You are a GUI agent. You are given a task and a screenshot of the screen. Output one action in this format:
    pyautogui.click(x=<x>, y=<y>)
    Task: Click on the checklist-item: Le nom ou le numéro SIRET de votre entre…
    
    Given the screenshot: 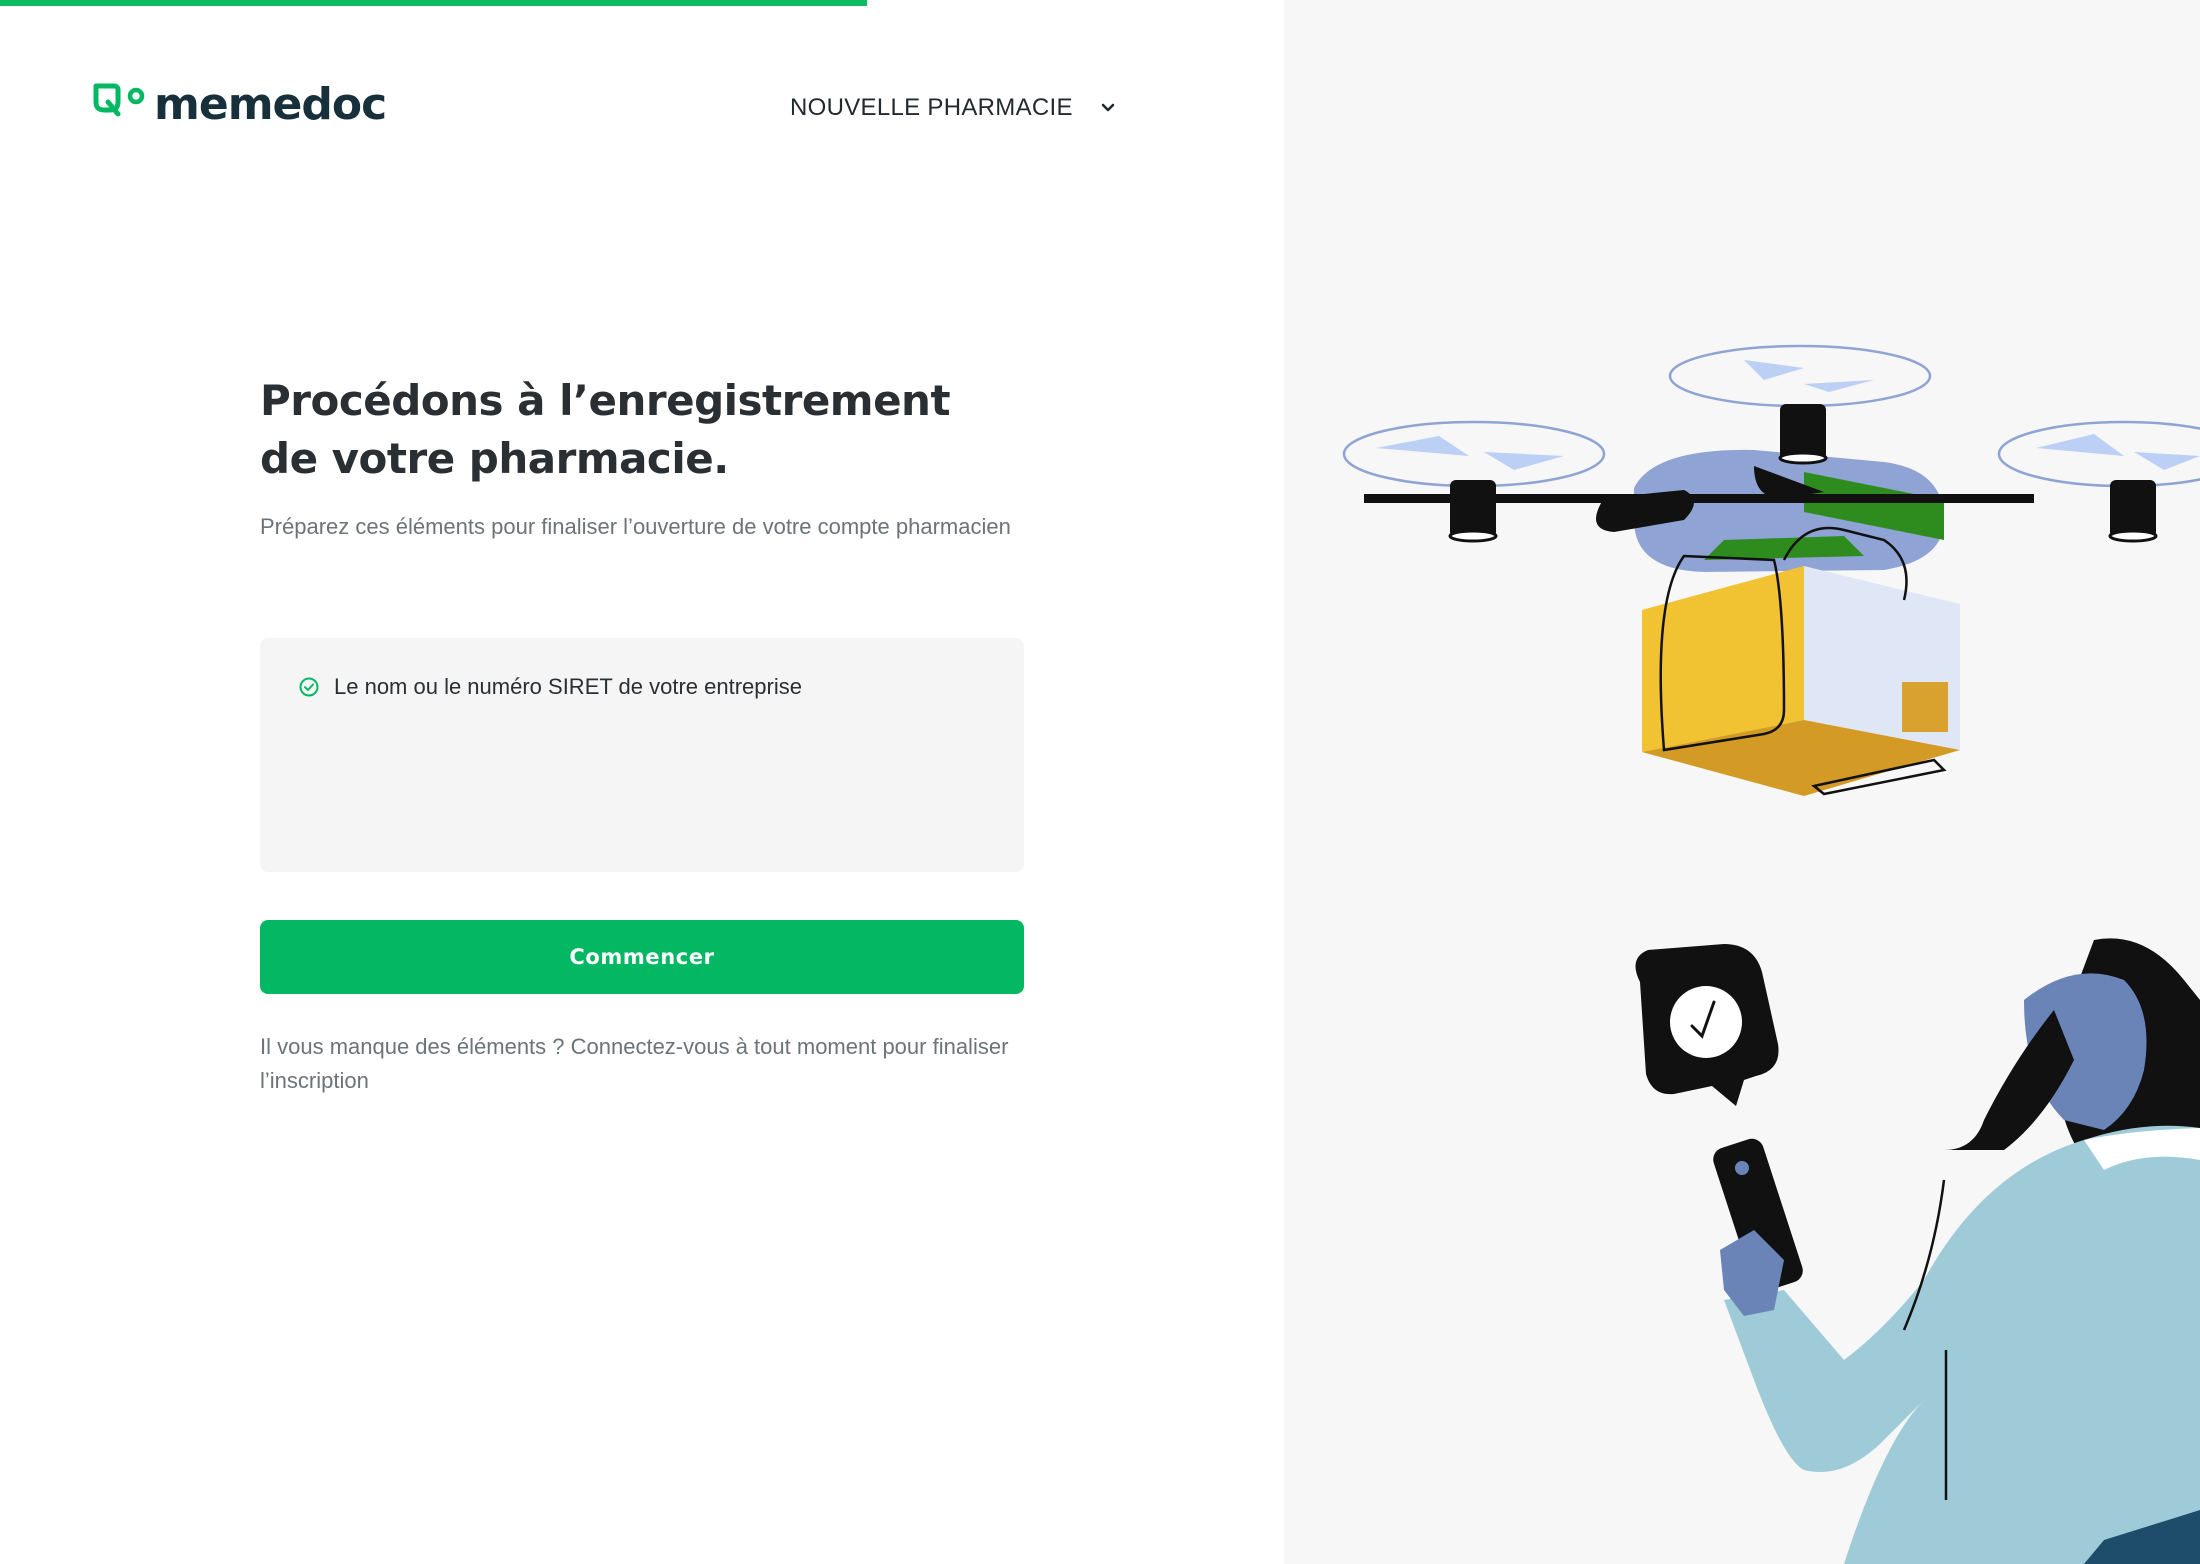 What is the action you would take?
    pyautogui.click(x=550, y=687)
    